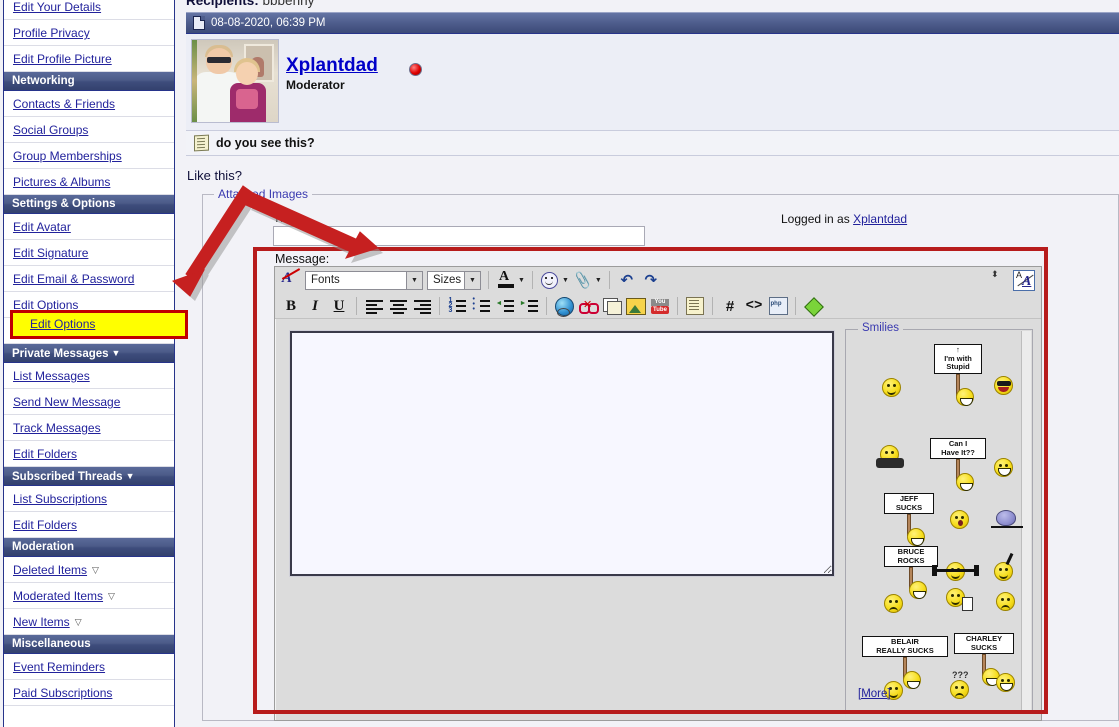 The image size is (1119, 727). Describe the element at coordinates (57, 428) in the screenshot. I see `sidebar-item-label: Track Messages` at that location.